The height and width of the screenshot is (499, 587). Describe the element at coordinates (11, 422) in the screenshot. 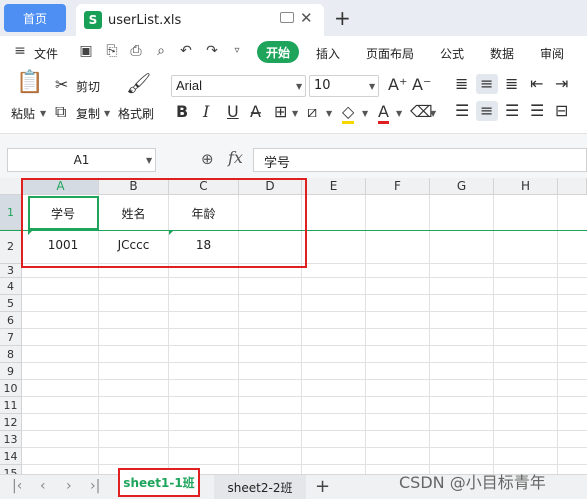

I see `row-header-12: 12` at that location.